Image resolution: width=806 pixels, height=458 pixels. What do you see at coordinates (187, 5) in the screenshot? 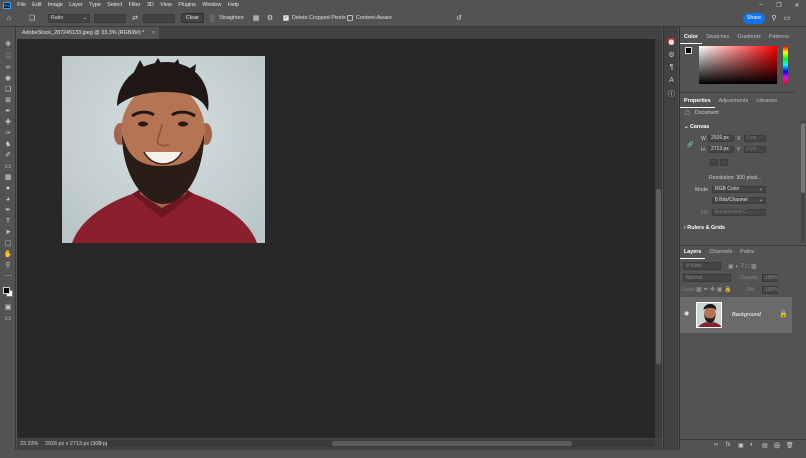
I see `menu-plugins: Plugins` at bounding box center [187, 5].